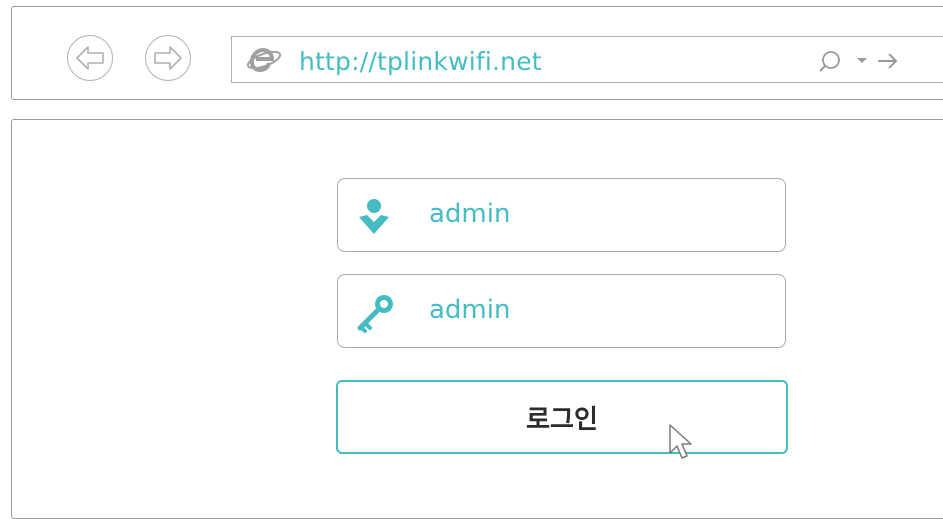  I want to click on dropdown-icon, so click(862, 61).